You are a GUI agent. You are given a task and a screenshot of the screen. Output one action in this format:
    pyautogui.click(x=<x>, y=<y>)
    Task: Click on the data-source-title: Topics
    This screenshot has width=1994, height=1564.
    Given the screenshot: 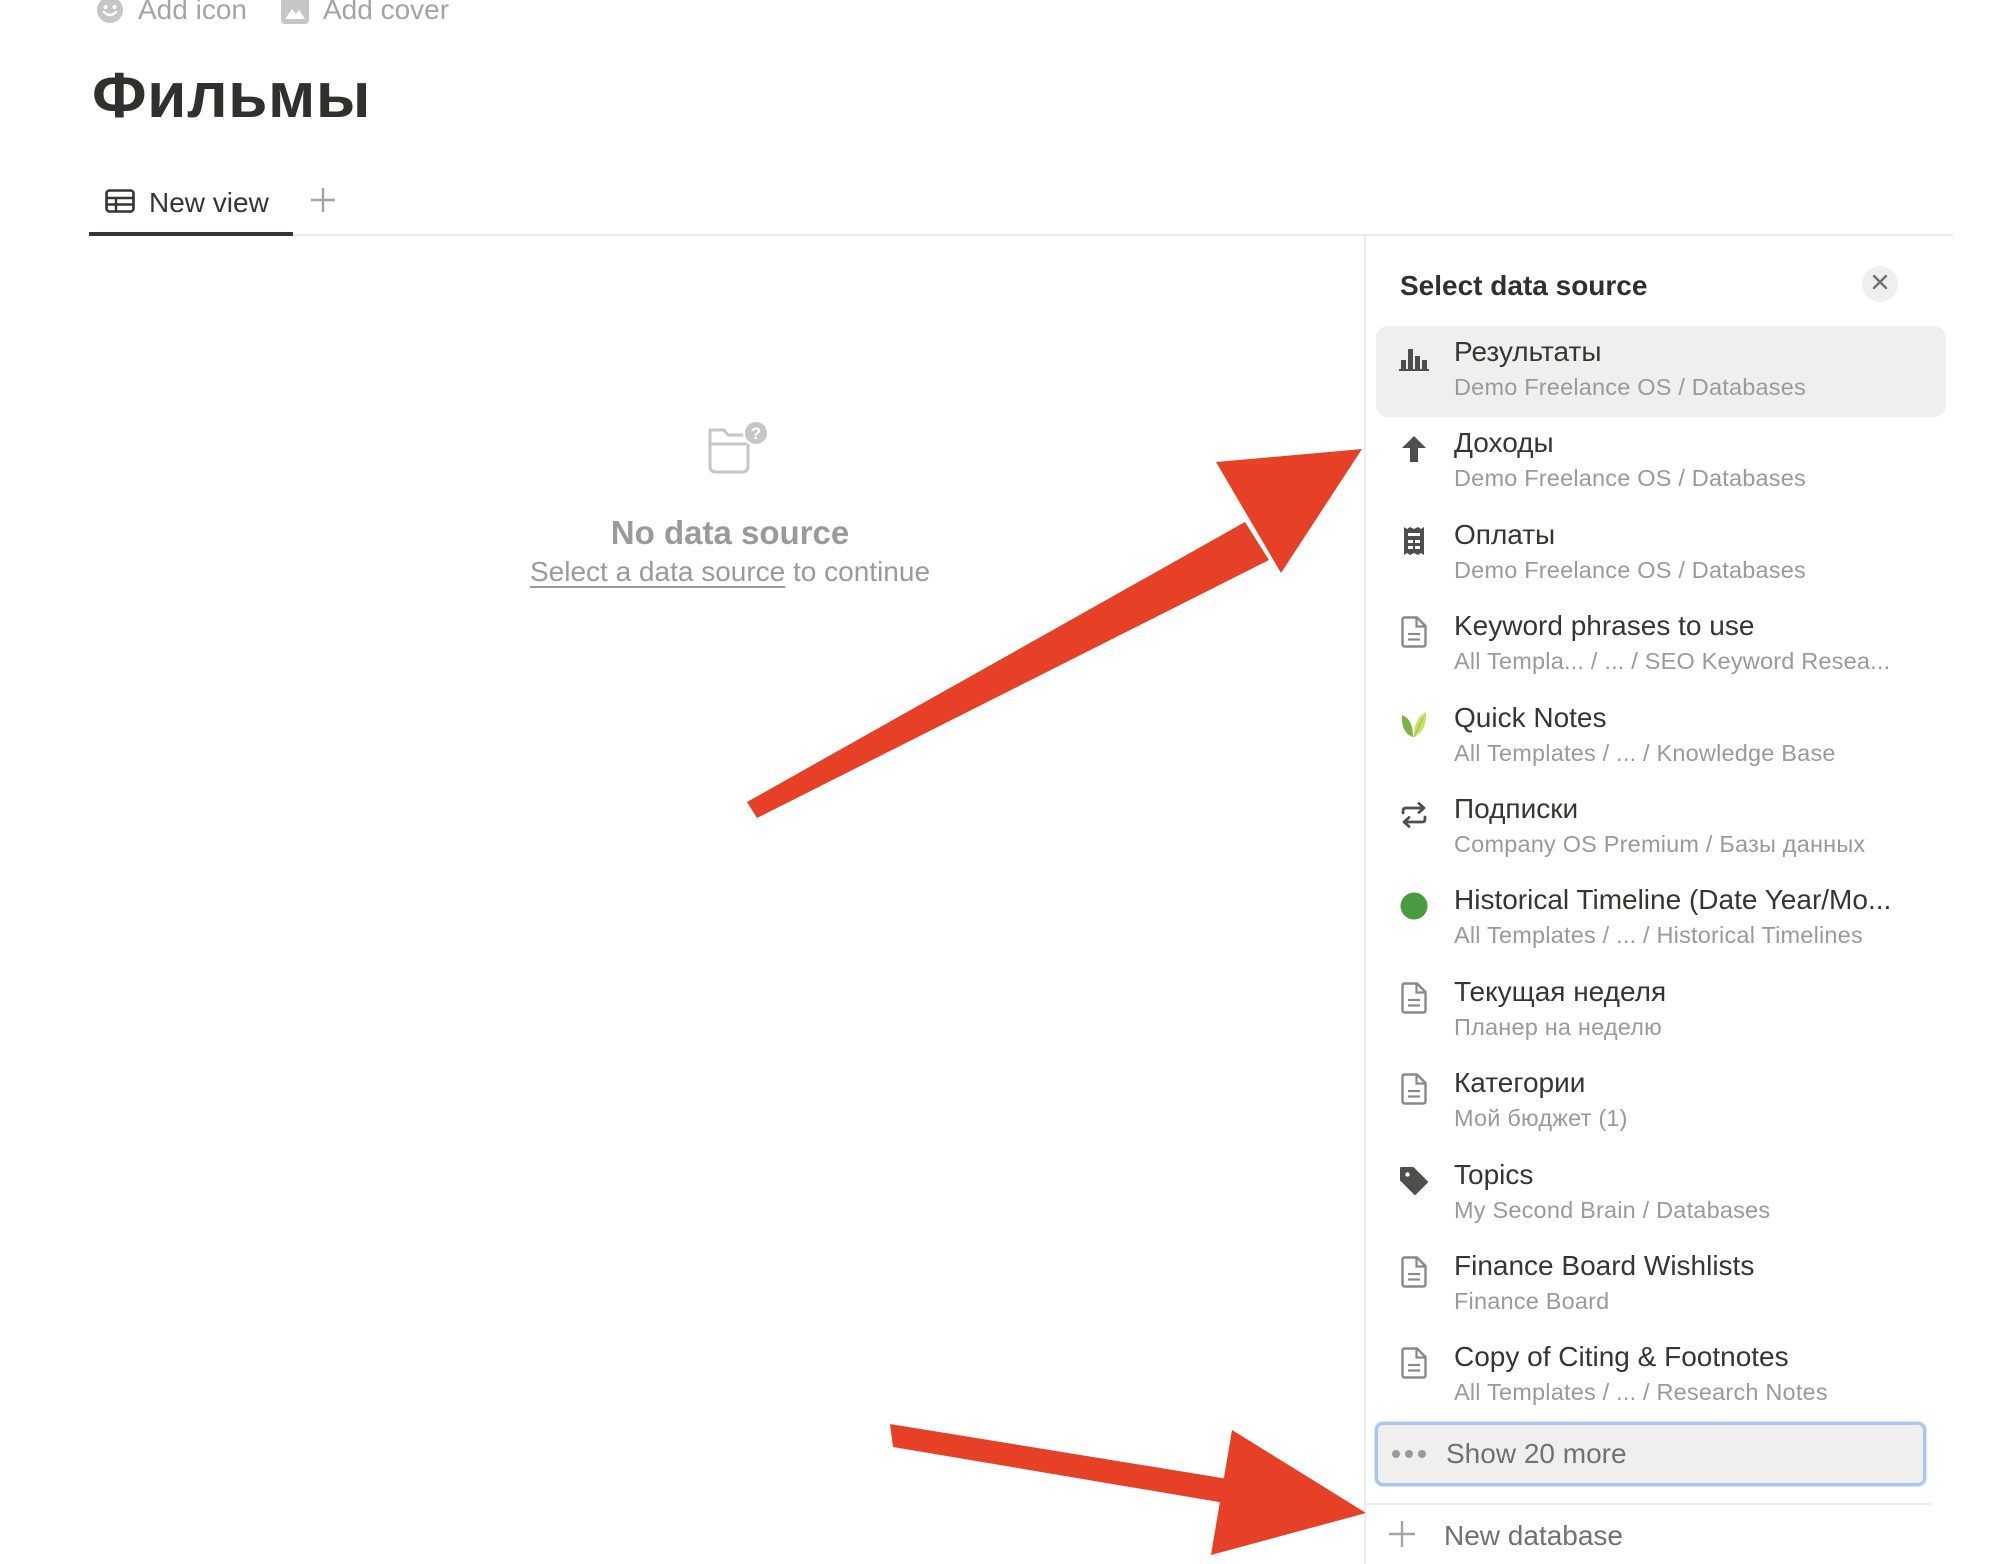 What is the action you would take?
    pyautogui.click(x=1494, y=1174)
    